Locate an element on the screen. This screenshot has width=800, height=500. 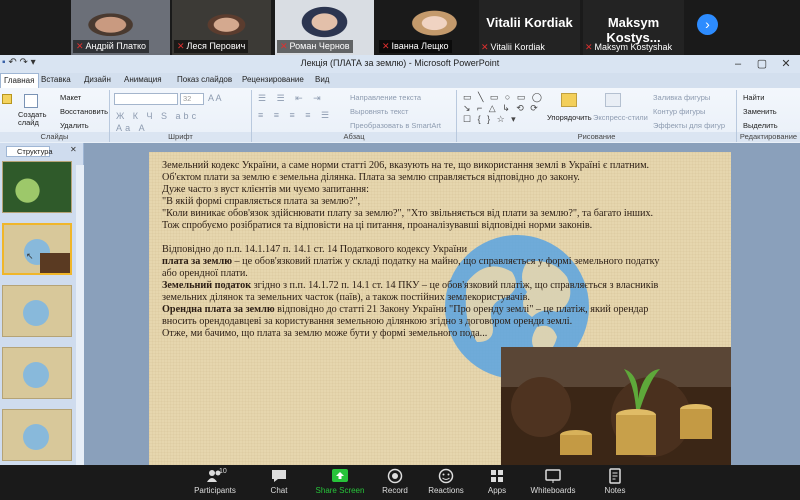
participant-name: Леся Перович is located at coordinates (216, 46).